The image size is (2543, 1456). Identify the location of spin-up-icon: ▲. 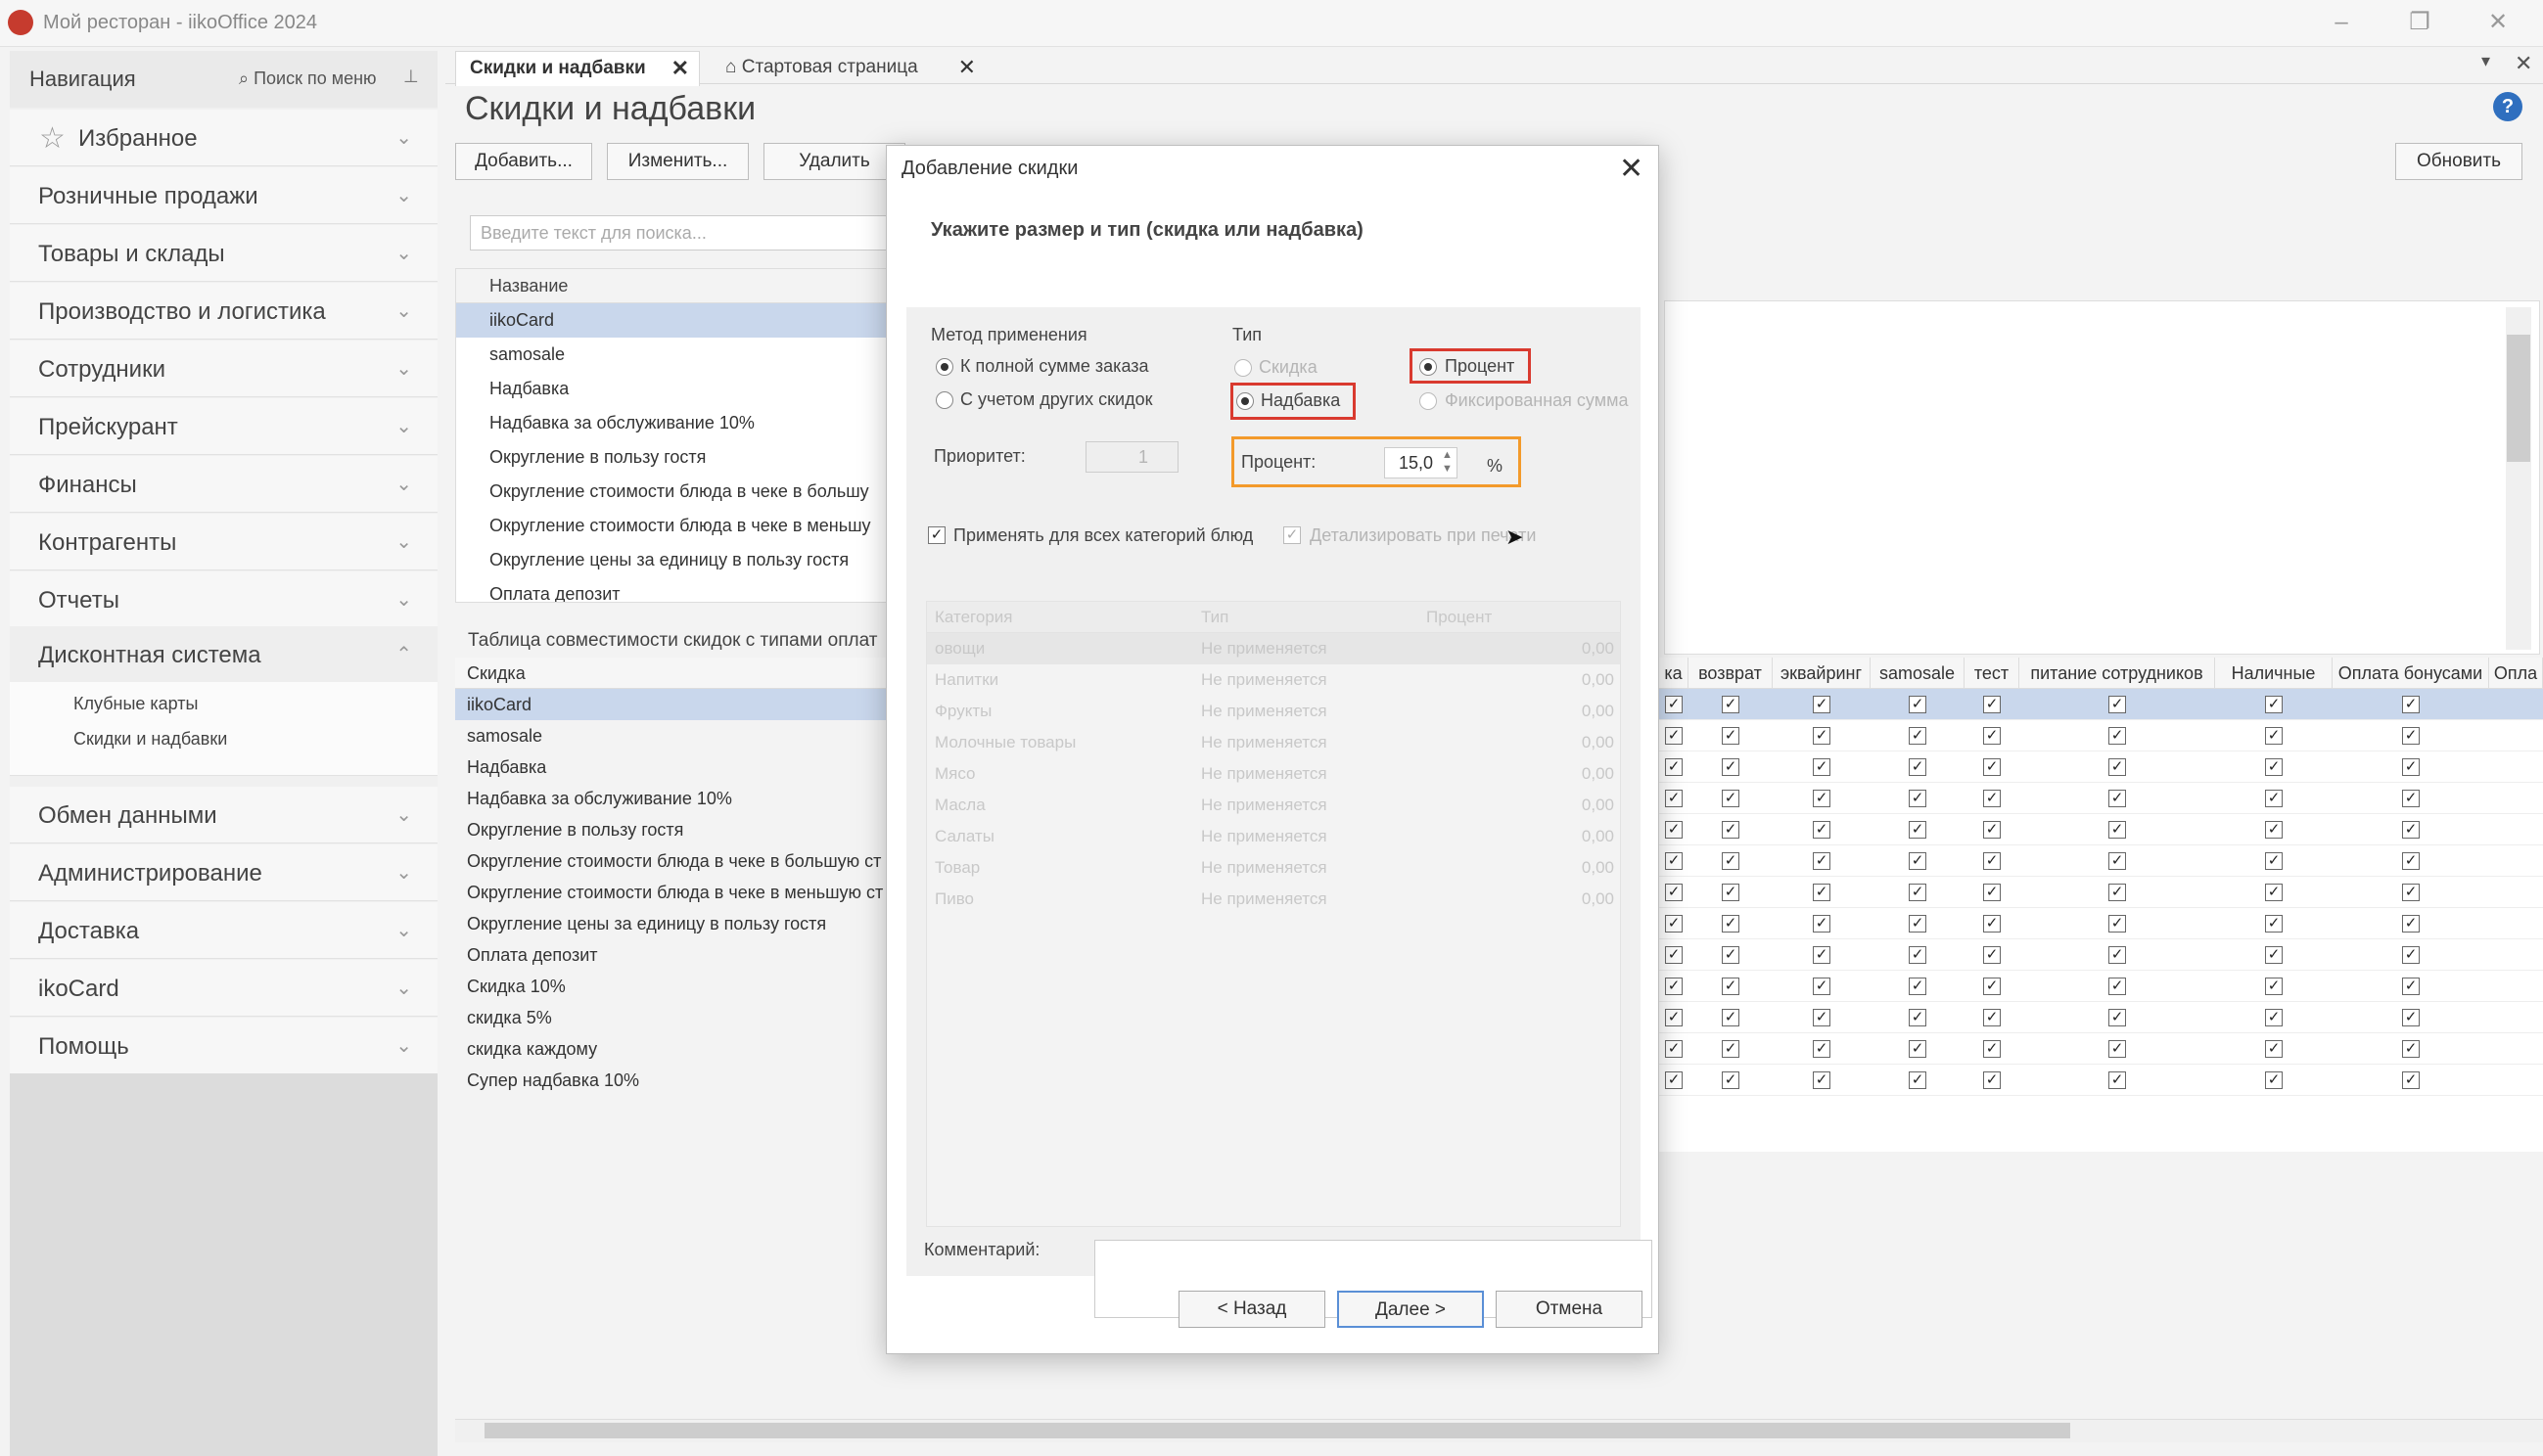
(1447, 455).